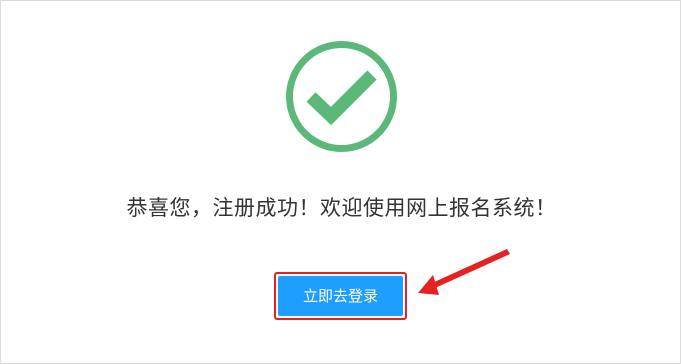 This screenshot has height=364, width=681. What do you see at coordinates (341, 96) in the screenshot?
I see `check-circle-icon` at bounding box center [341, 96].